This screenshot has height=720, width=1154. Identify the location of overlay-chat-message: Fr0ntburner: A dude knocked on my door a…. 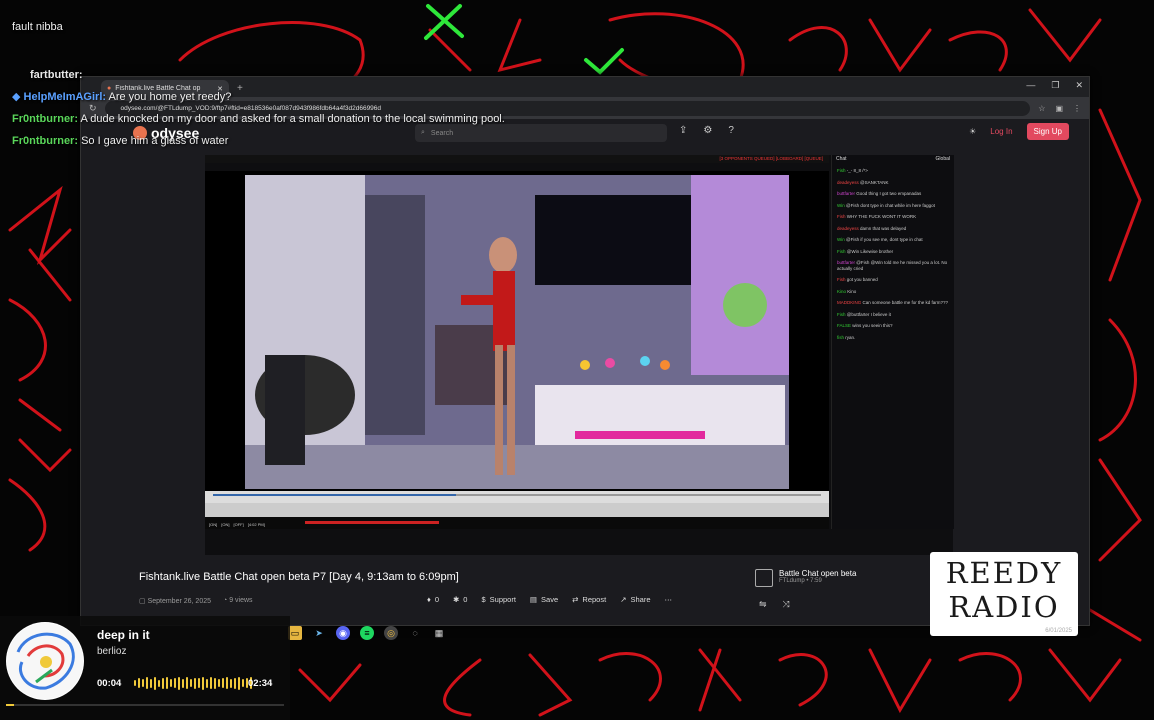
(258, 119).